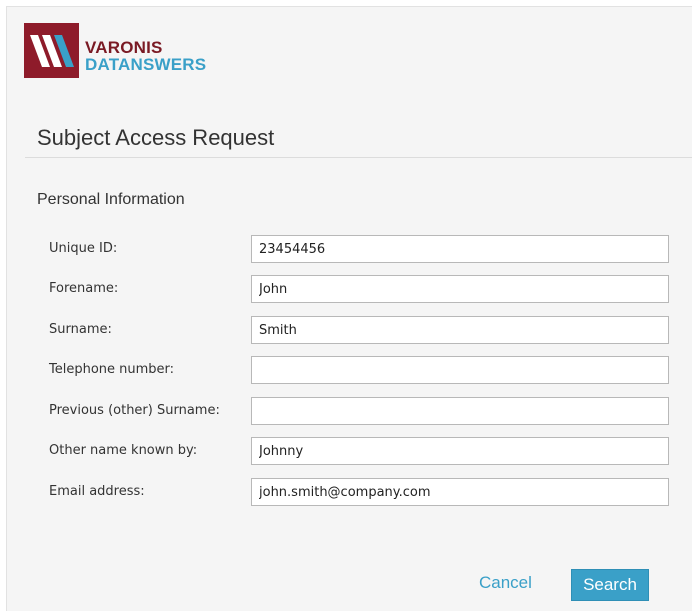 This screenshot has height=611, width=692. What do you see at coordinates (146, 64) in the screenshot?
I see `brand-line-2: DATANSWERS` at bounding box center [146, 64].